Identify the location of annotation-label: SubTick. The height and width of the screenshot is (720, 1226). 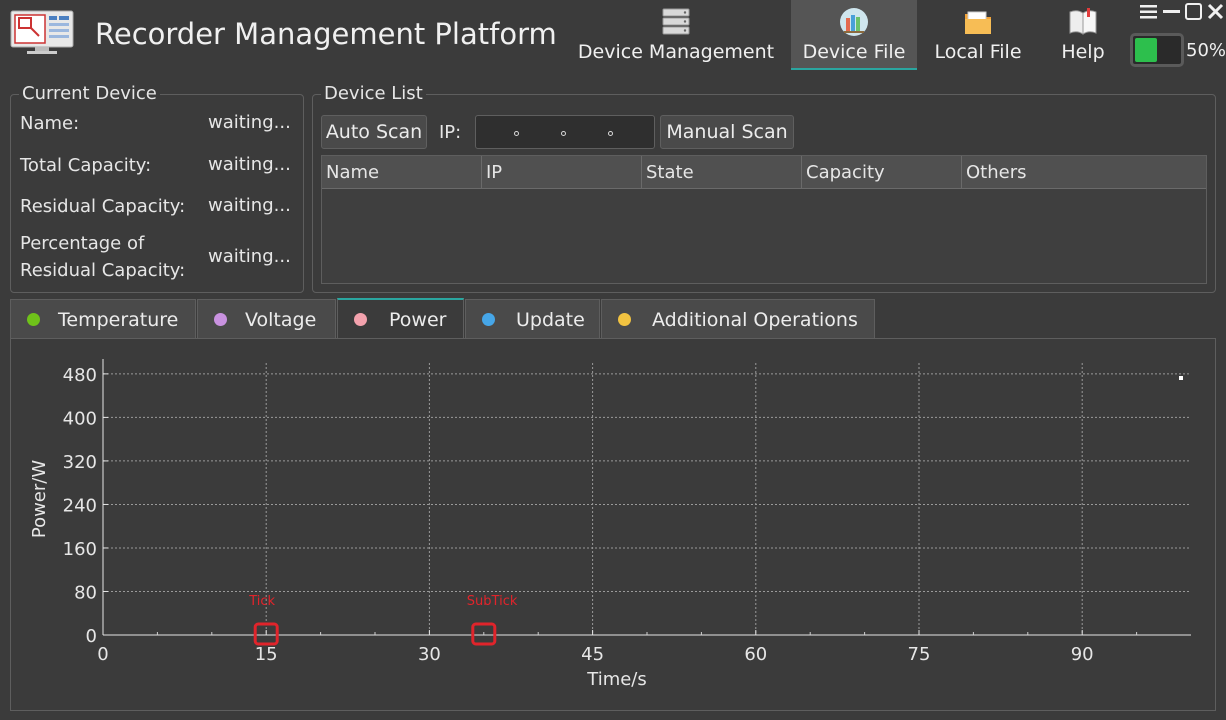
(492, 601).